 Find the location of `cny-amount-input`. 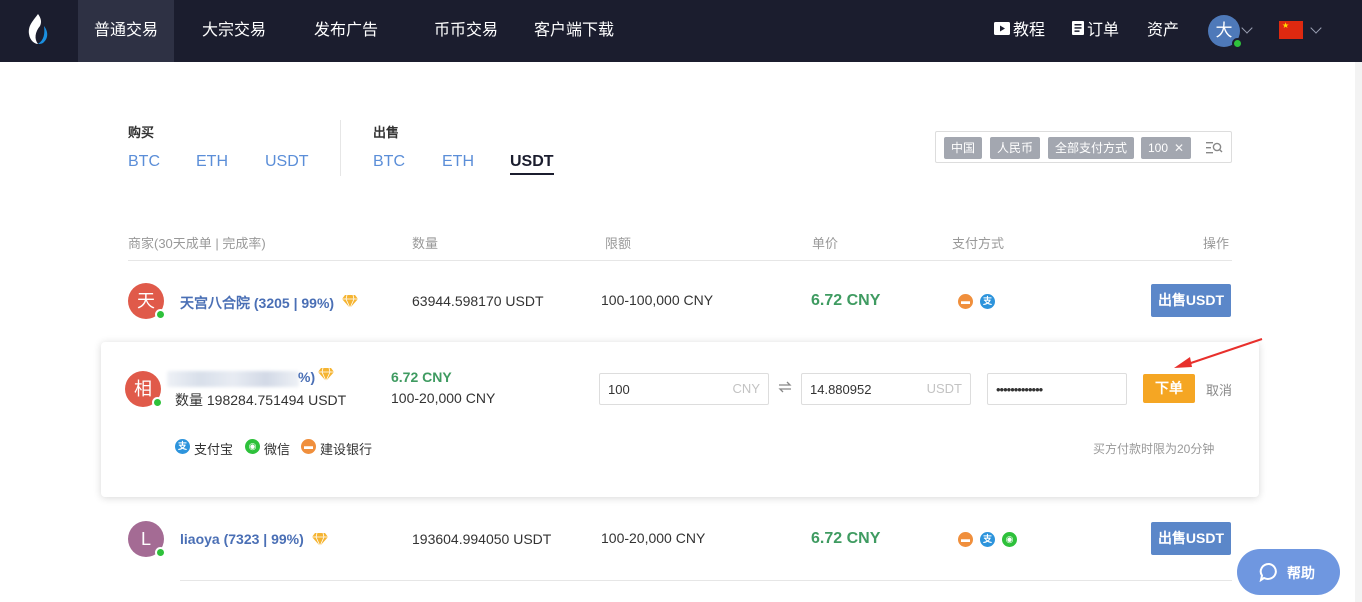

cny-amount-input is located at coordinates (663, 389).